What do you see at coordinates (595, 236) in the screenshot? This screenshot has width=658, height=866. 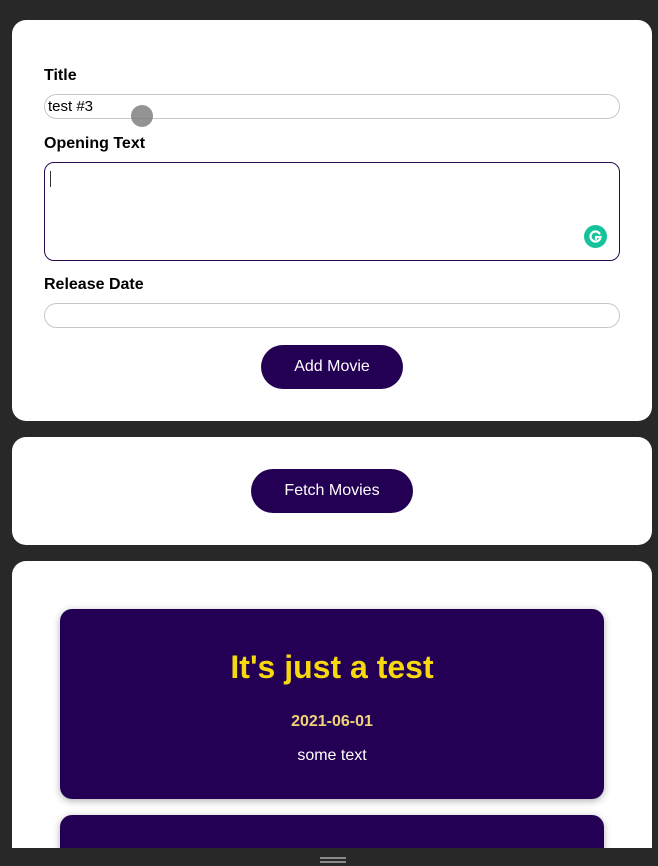 I see `grammarly-icon` at bounding box center [595, 236].